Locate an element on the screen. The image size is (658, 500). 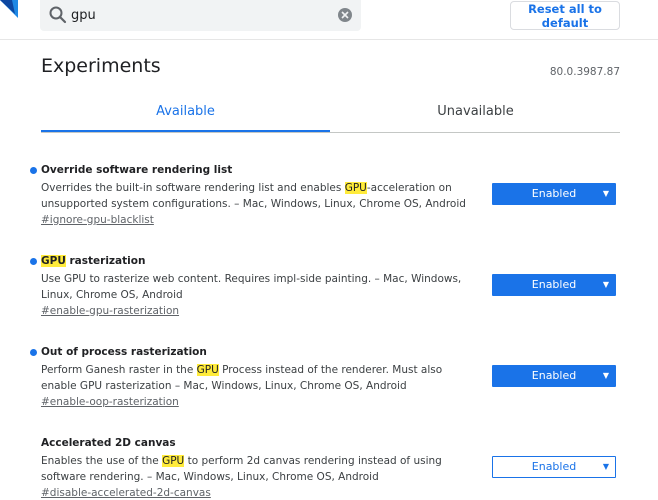
experiment-title: Out of process rasterization is located at coordinates (124, 352).